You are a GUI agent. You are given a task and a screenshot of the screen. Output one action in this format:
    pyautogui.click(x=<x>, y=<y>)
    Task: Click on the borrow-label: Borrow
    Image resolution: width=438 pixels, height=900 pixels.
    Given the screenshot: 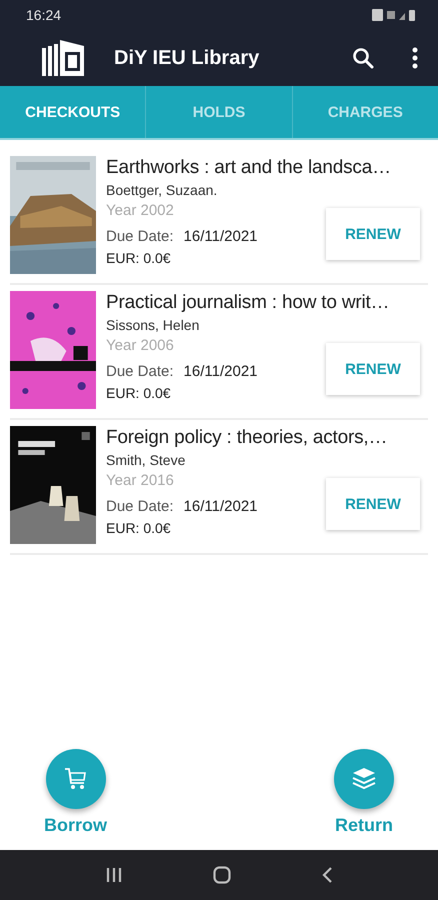 What is the action you would take?
    pyautogui.click(x=75, y=825)
    